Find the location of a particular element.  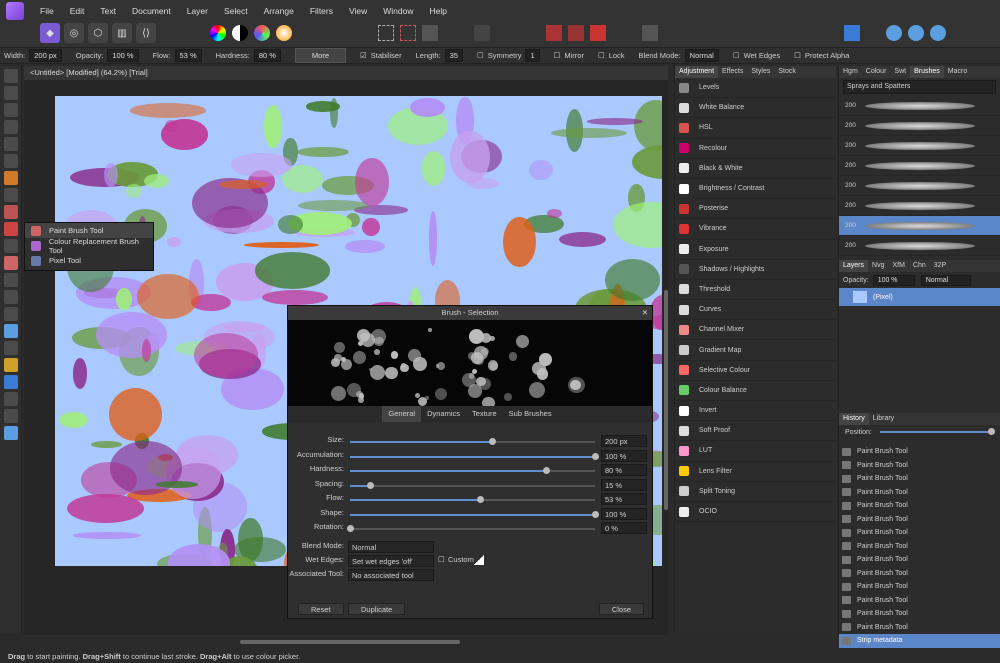

dodge-brush-icon is located at coordinates (11, 246).